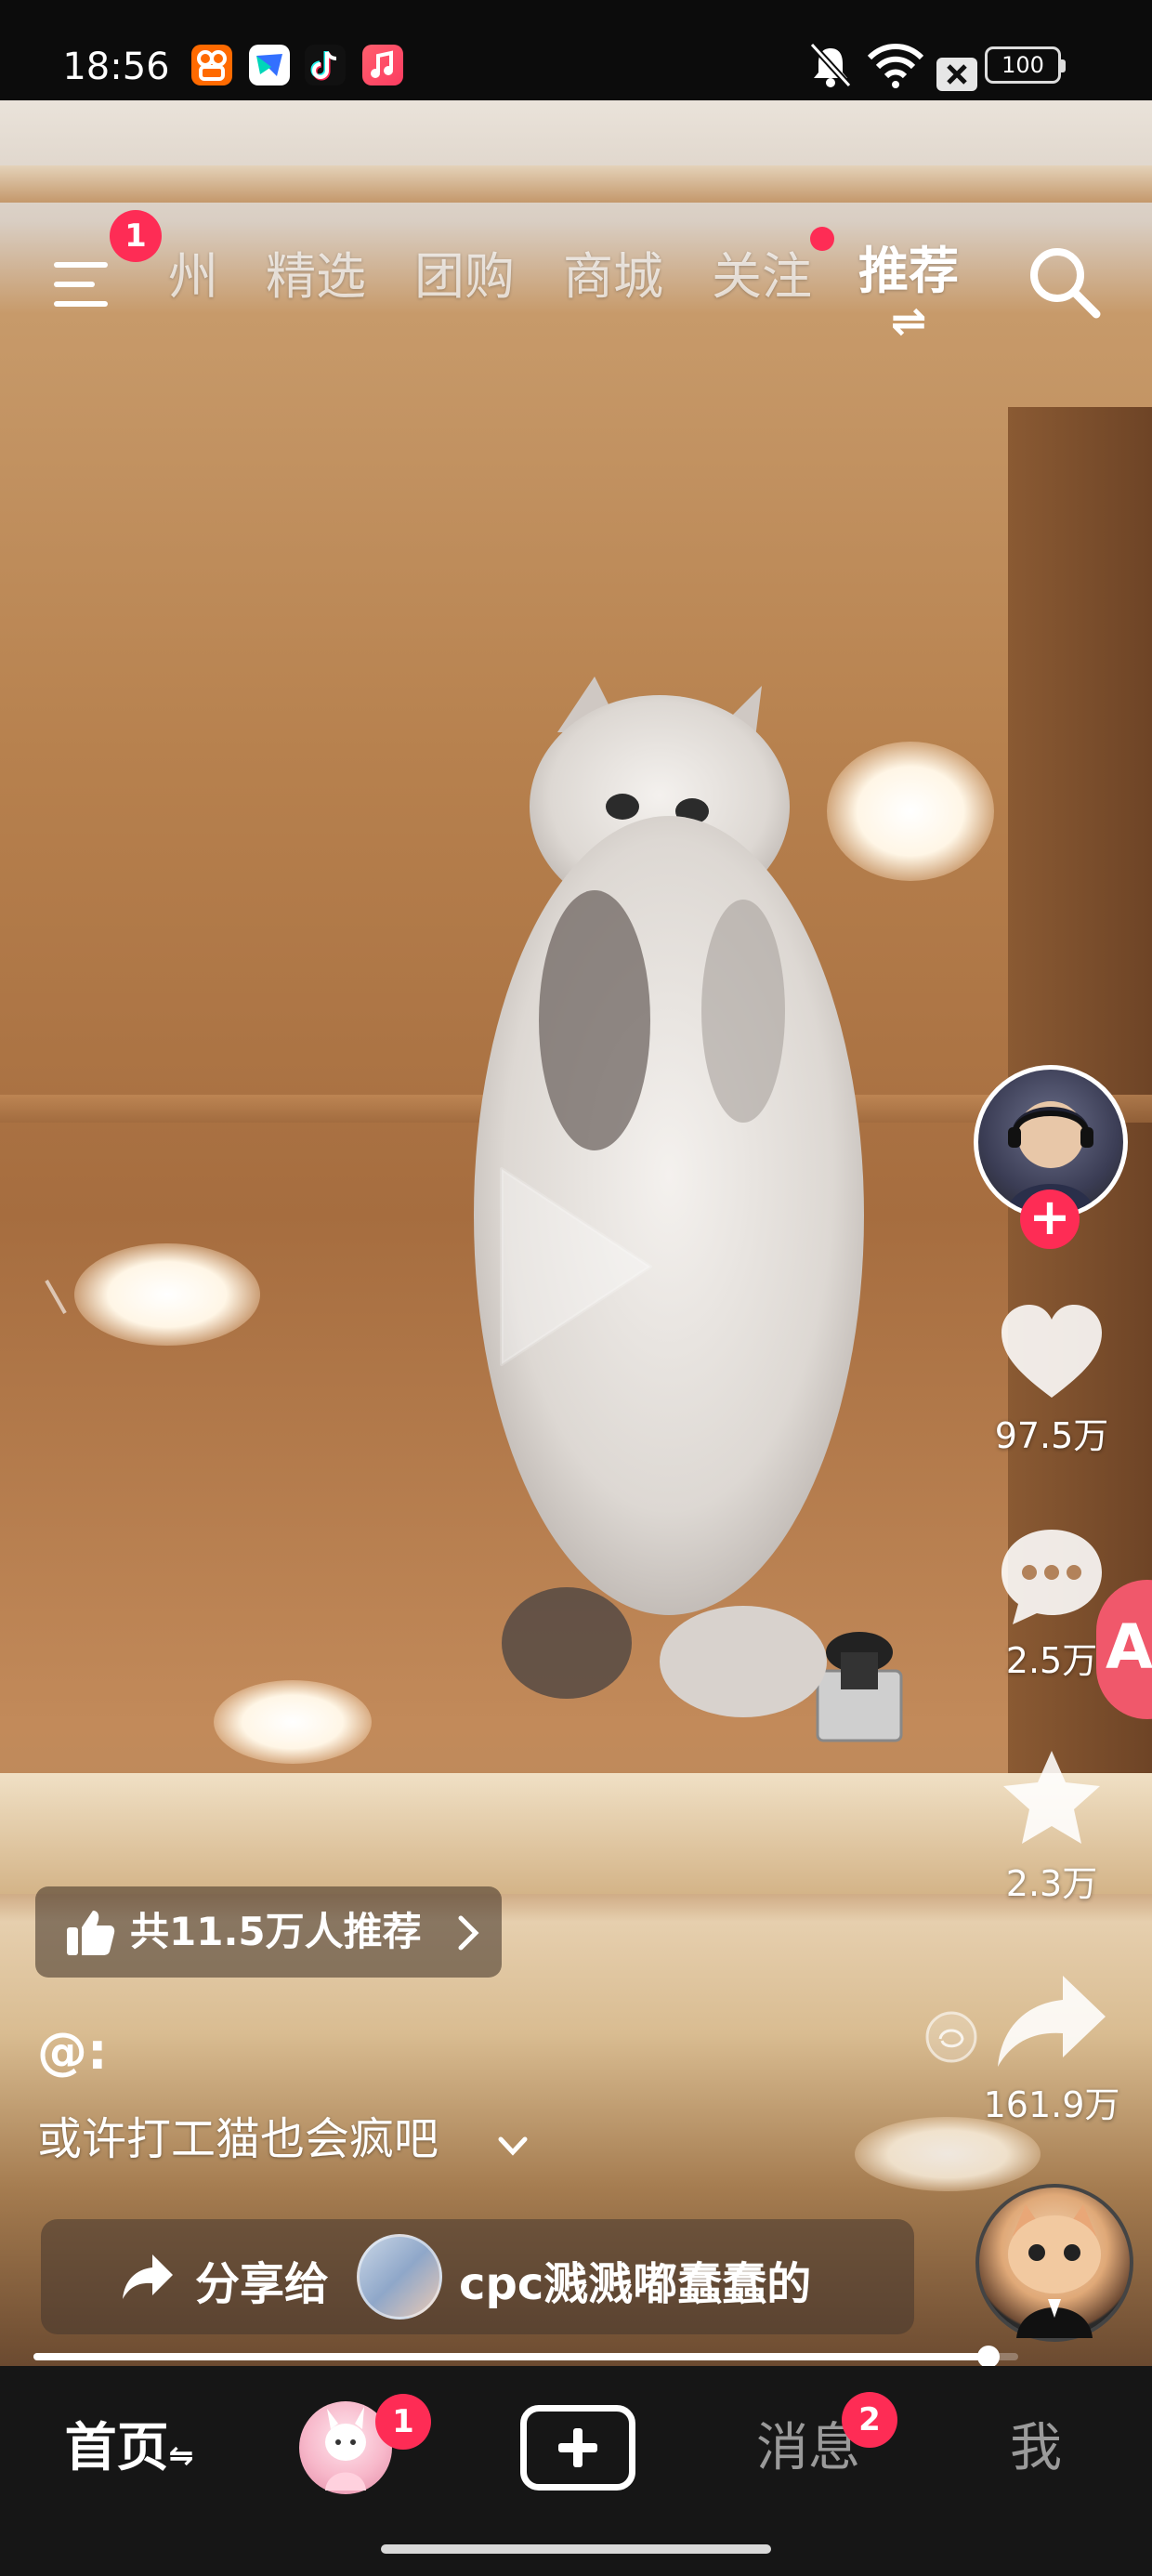 The width and height of the screenshot is (1152, 2576). Describe the element at coordinates (1129, 1647) in the screenshot. I see `side-floating-badge-label: A` at that location.